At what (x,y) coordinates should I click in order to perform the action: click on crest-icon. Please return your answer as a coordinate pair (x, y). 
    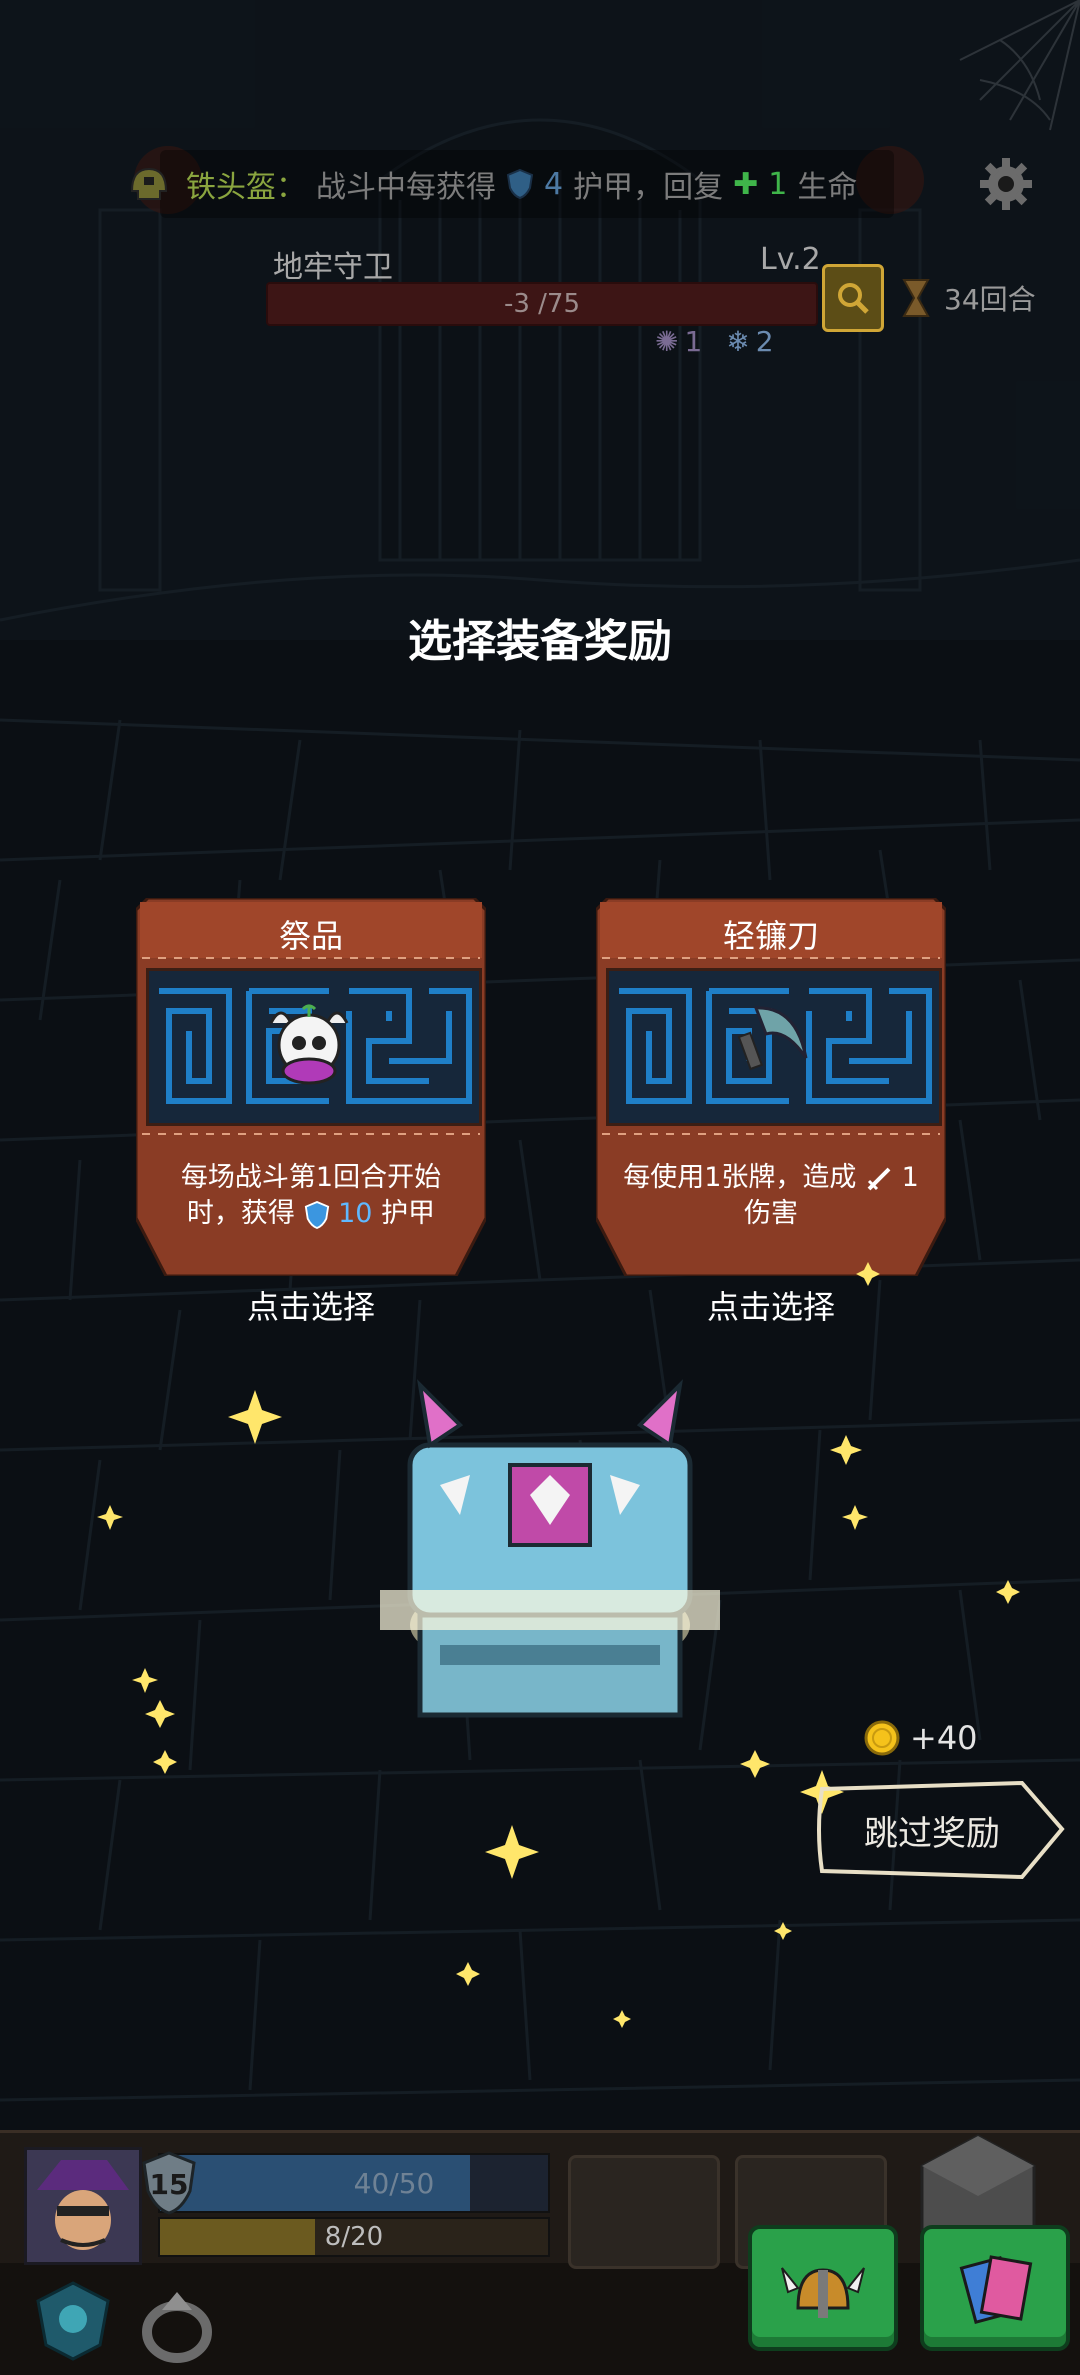
    Looking at the image, I should click on (73, 2321).